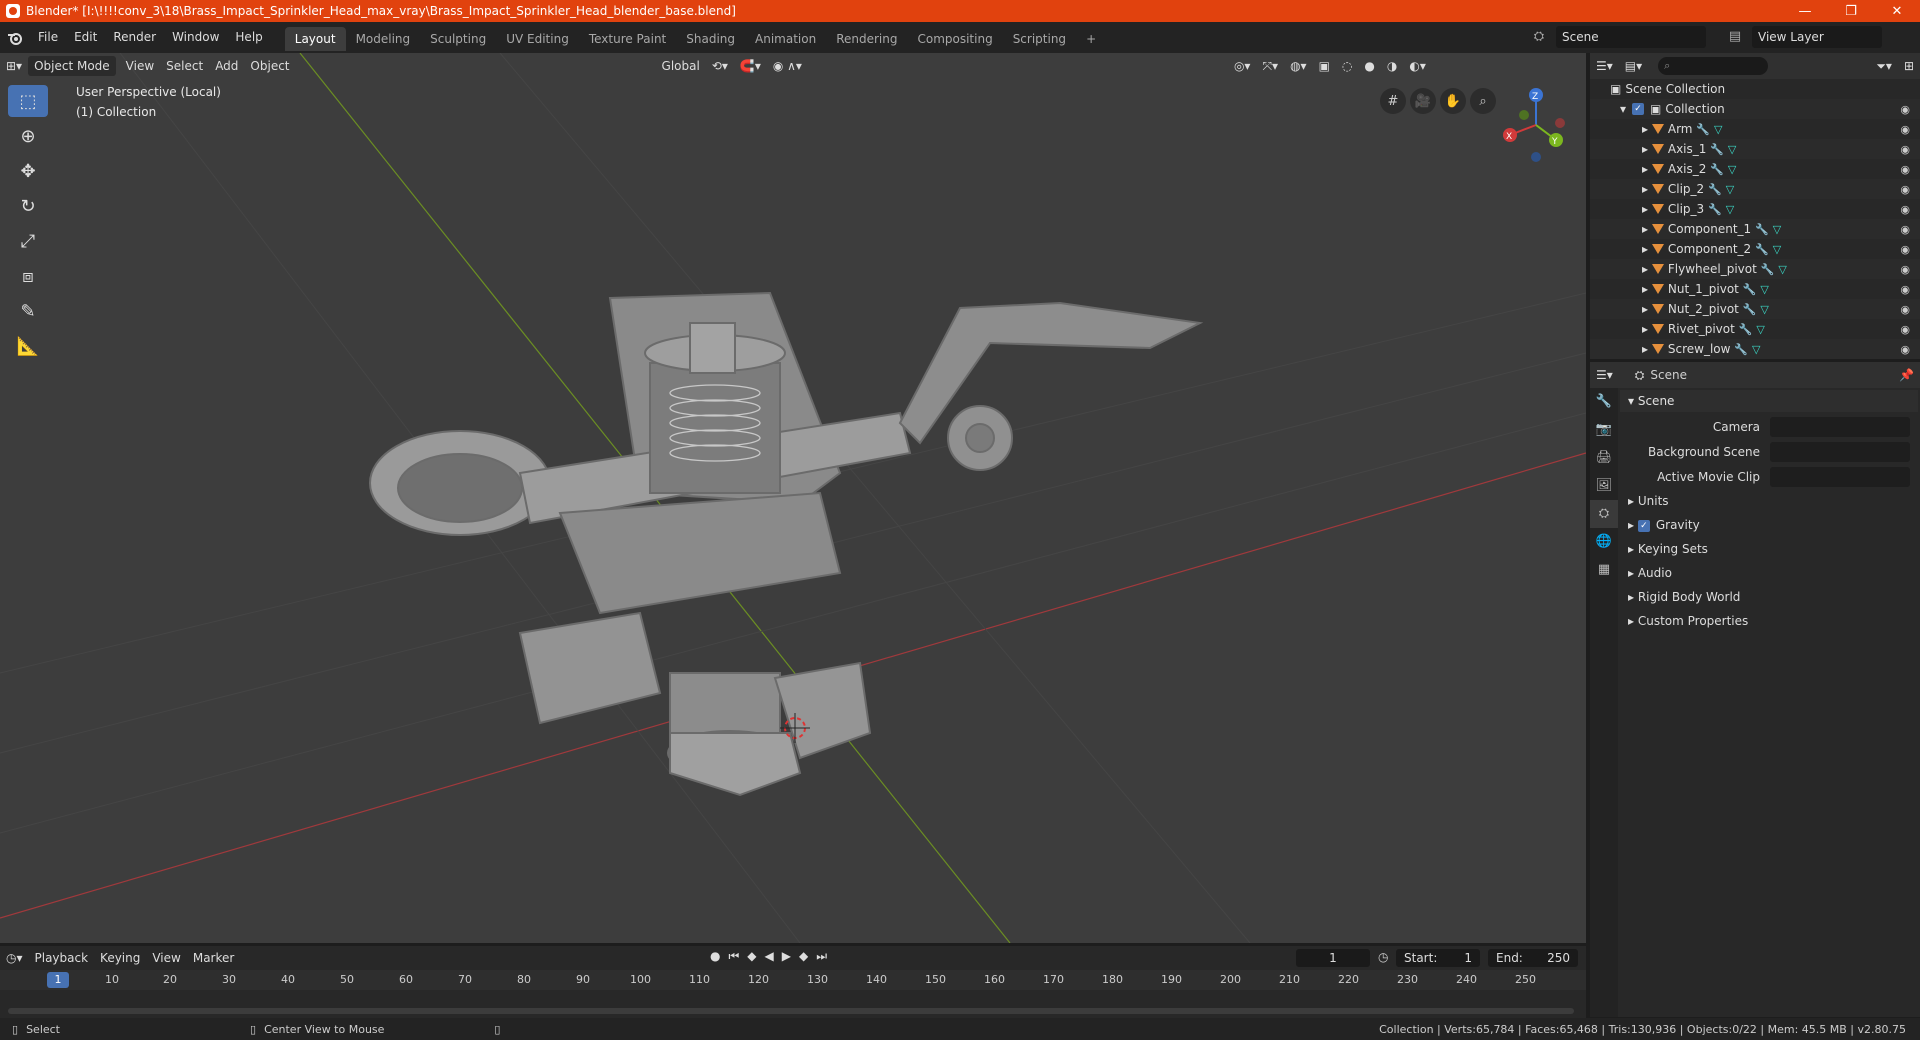 This screenshot has height=1040, width=1920. Describe the element at coordinates (1755, 169) in the screenshot. I see `outliner-item-axis-2: ▸ Axis_2 🔧 ▽ ◉` at that location.